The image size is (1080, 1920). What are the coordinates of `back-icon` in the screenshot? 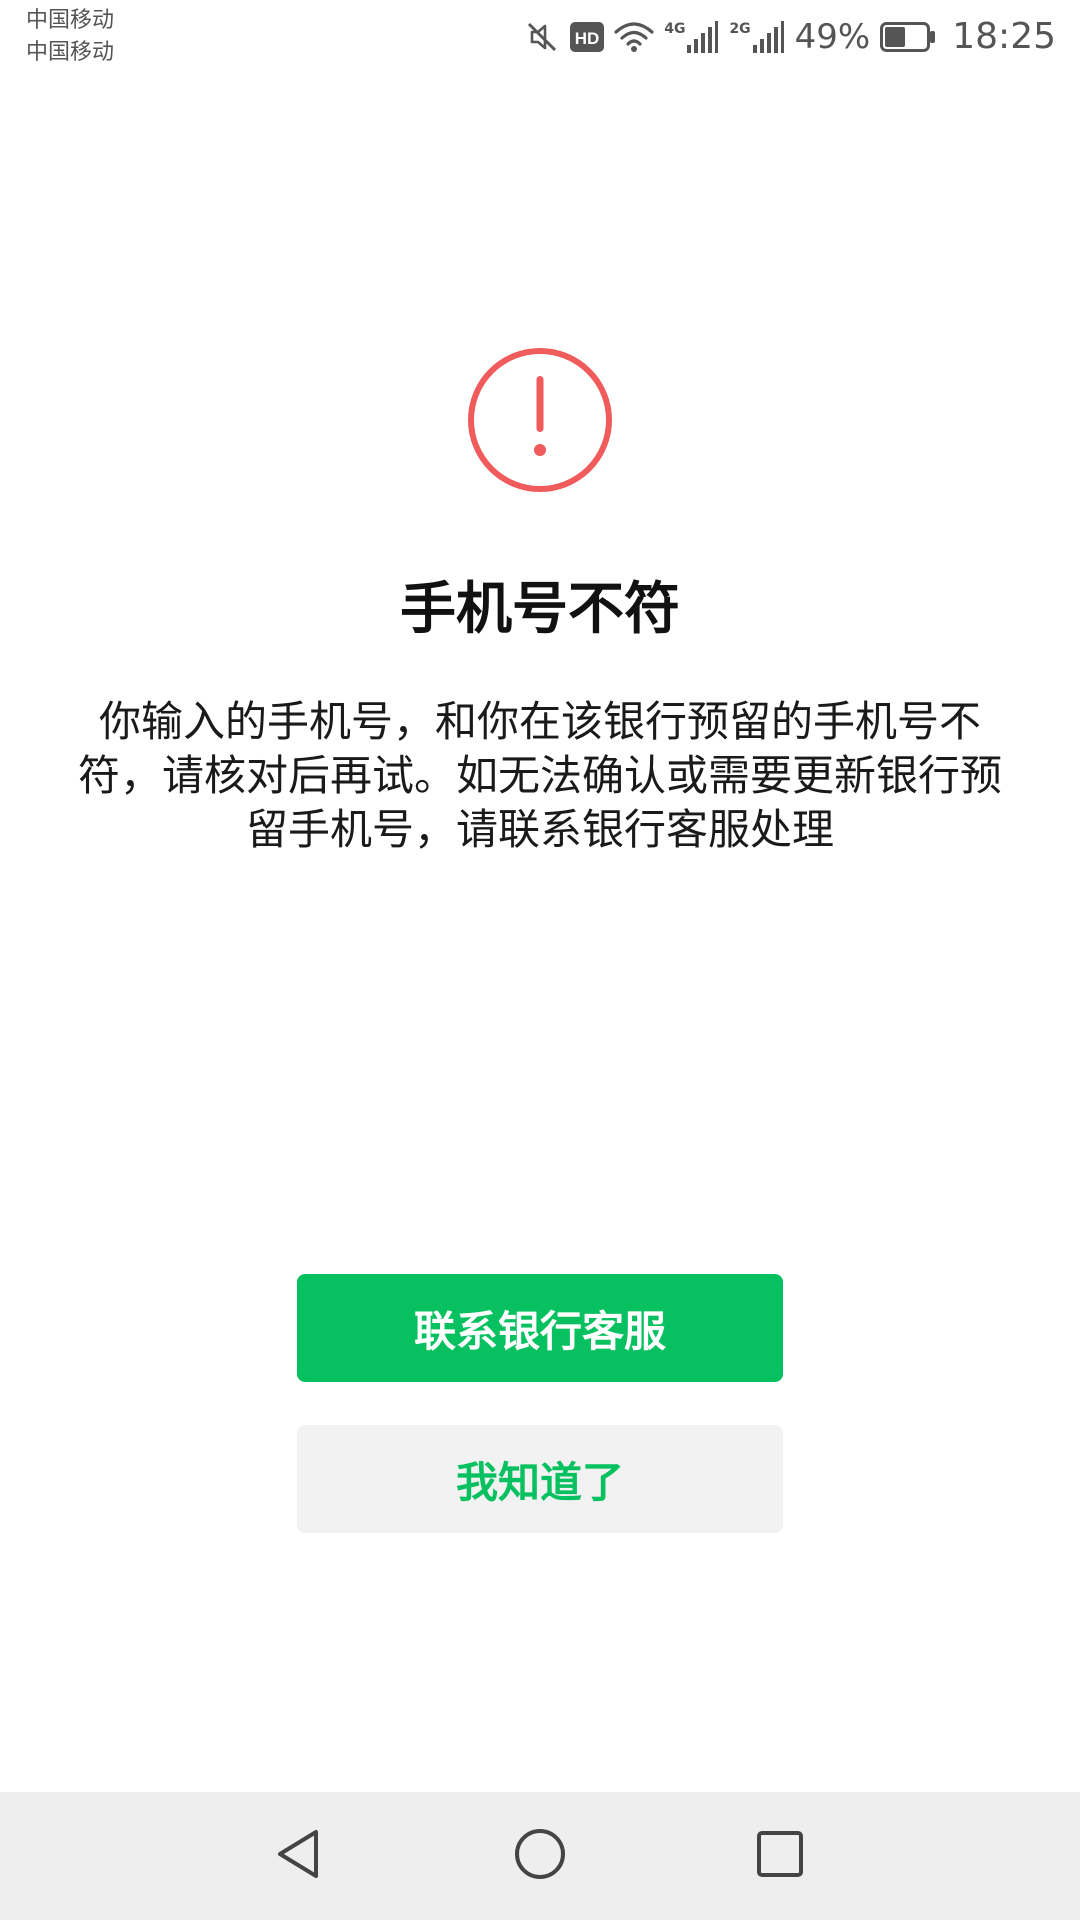 It's located at (300, 1856).